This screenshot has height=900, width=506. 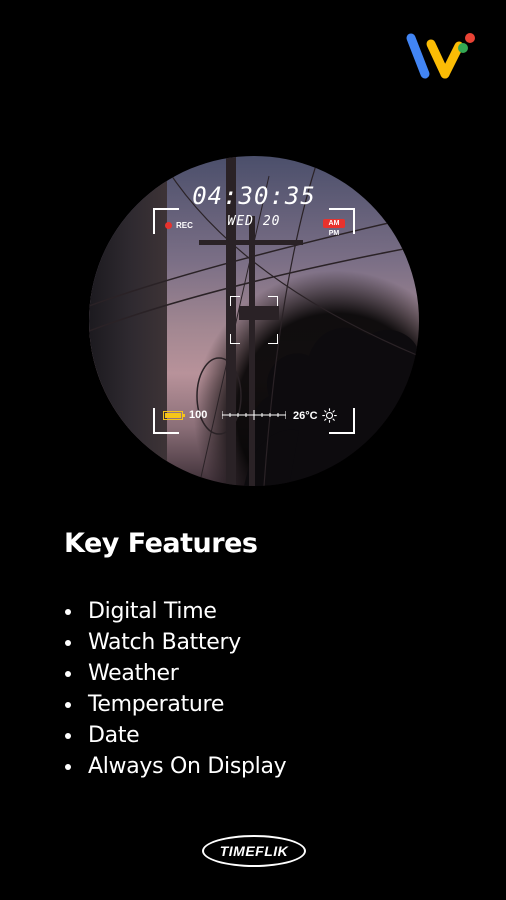 I want to click on feature-label: Always On Display, so click(x=187, y=766).